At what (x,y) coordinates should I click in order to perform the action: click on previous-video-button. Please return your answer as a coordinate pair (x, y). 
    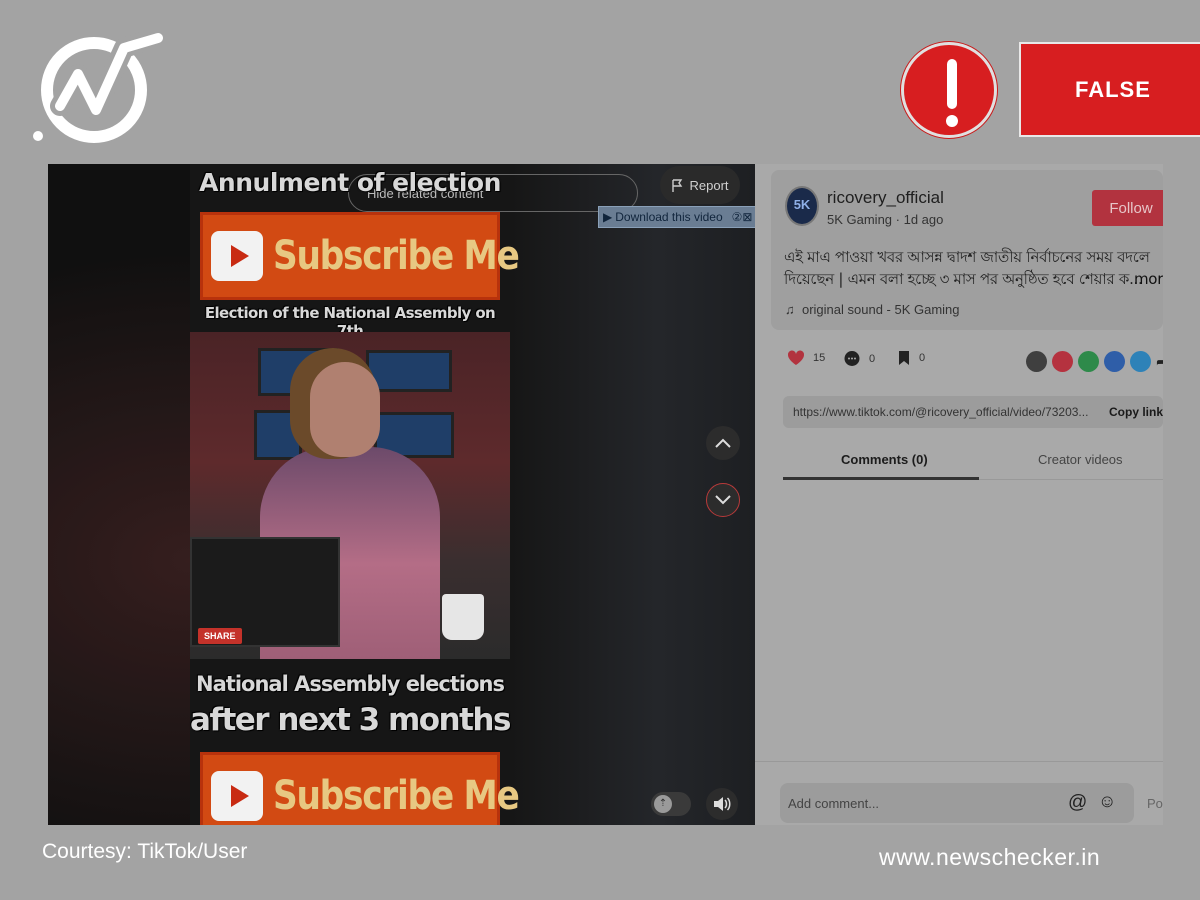
    Looking at the image, I should click on (723, 443).